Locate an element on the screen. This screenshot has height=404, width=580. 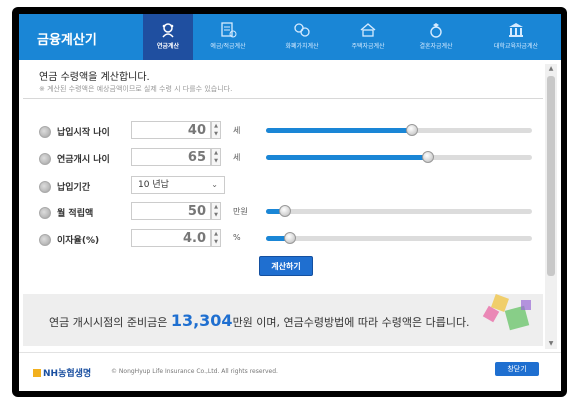
scrollbar: ▲ ▼ is located at coordinates (551, 206).